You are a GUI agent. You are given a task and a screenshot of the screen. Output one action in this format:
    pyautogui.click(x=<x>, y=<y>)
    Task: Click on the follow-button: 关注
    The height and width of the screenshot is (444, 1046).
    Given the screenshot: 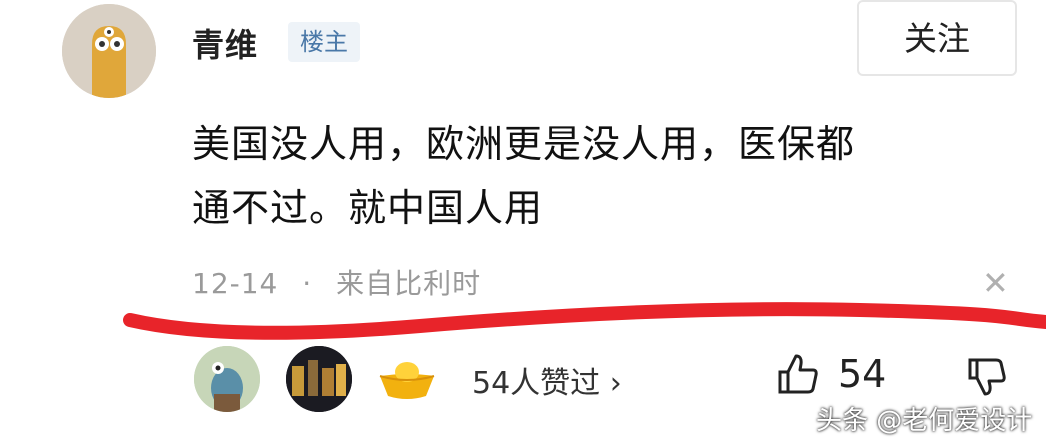 What is the action you would take?
    pyautogui.click(x=937, y=38)
    